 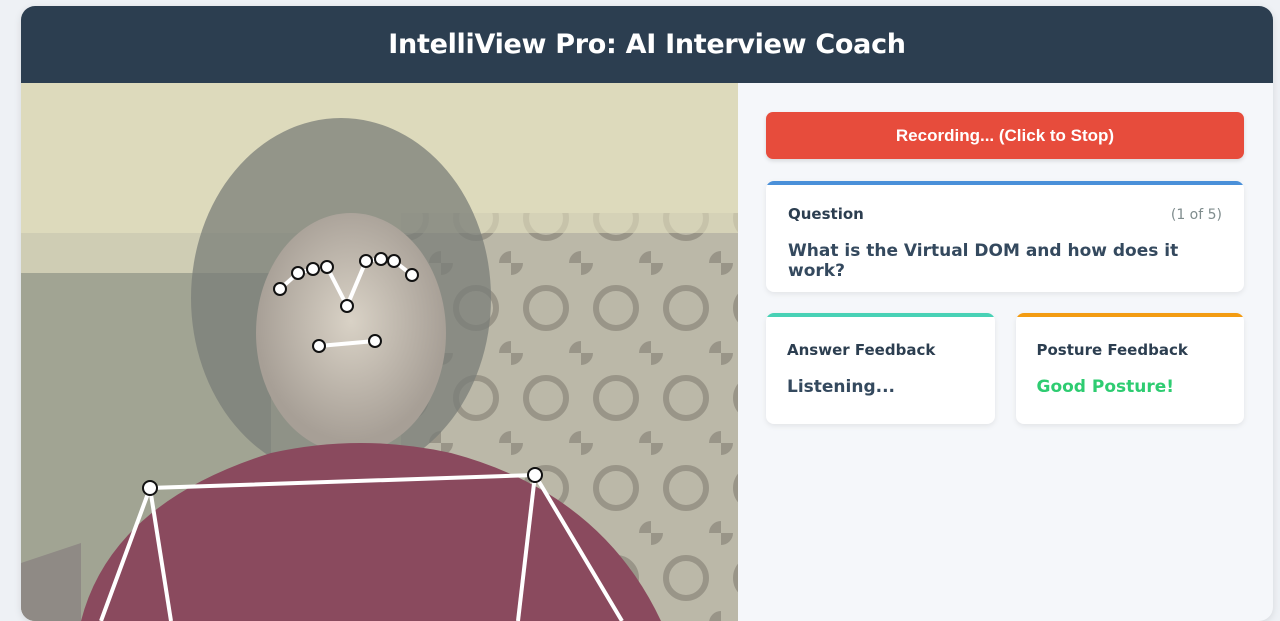 What do you see at coordinates (1112, 350) in the screenshot?
I see `posture-feedback-heading: Posture Feedback` at bounding box center [1112, 350].